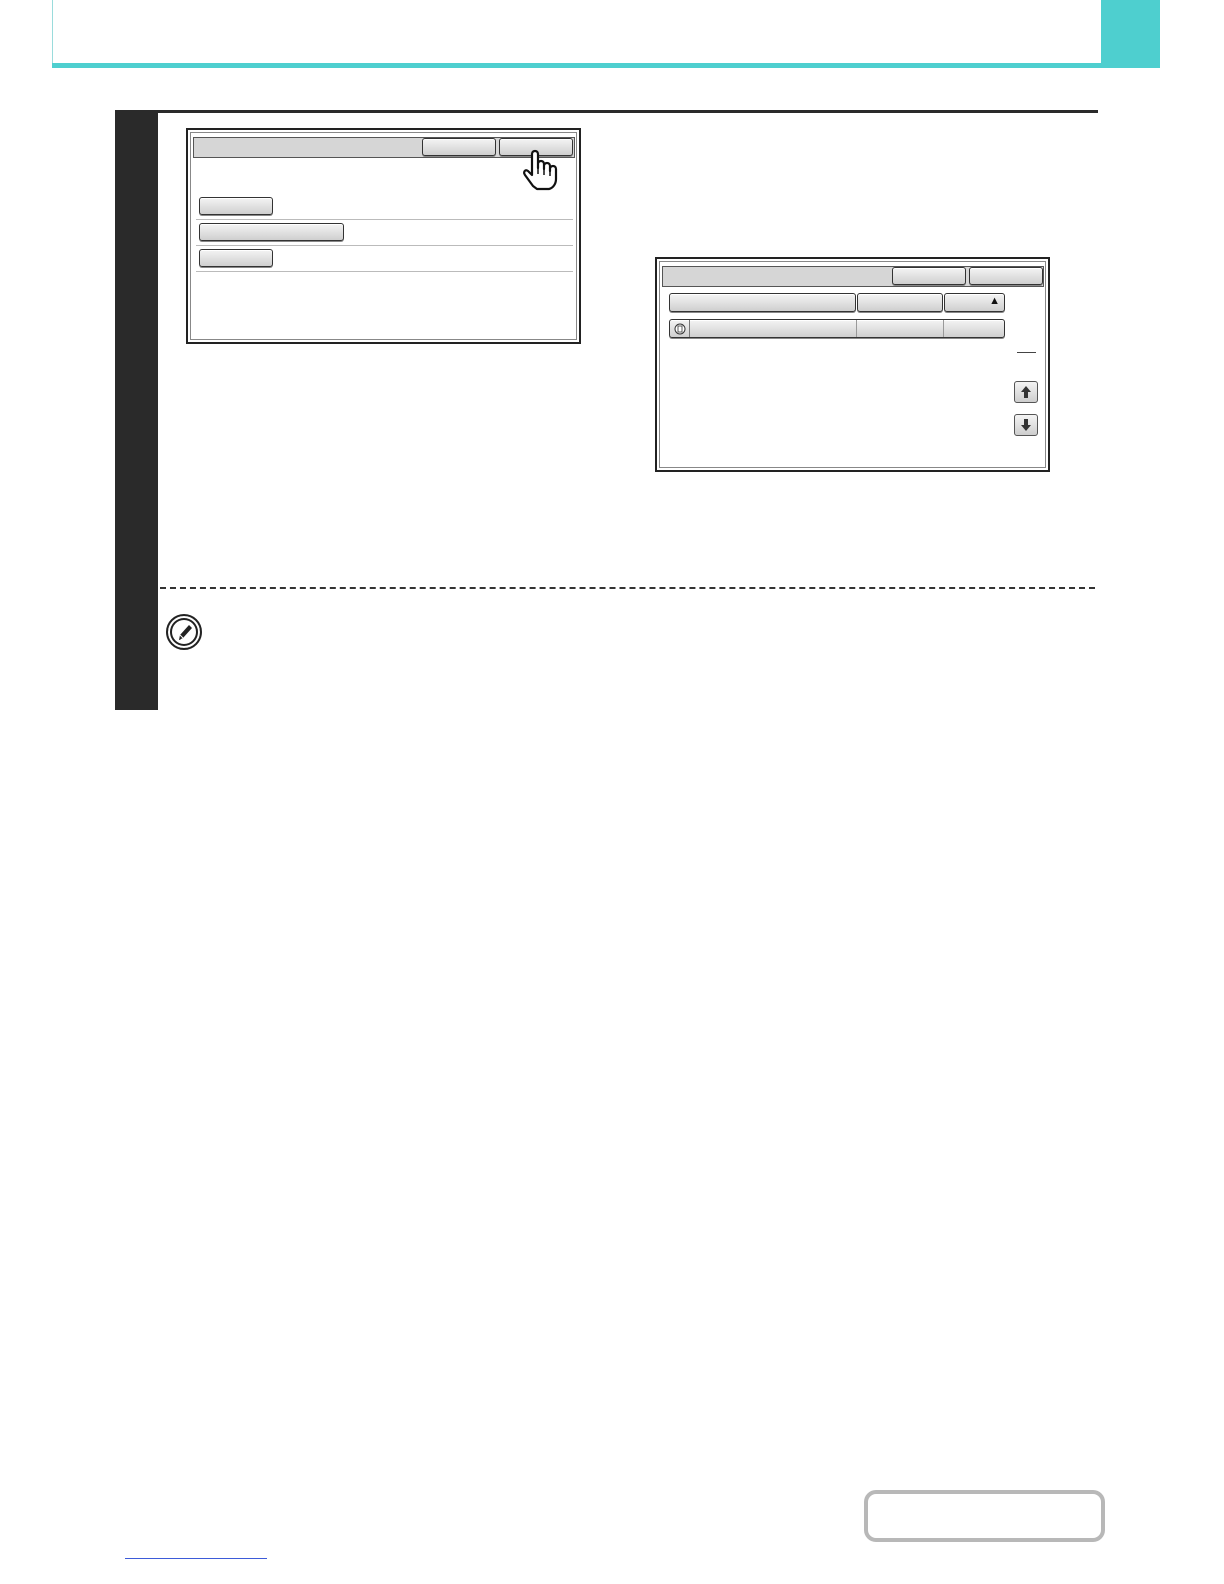 The image size is (1224, 1584). I want to click on scroll-up-button, so click(1026, 392).